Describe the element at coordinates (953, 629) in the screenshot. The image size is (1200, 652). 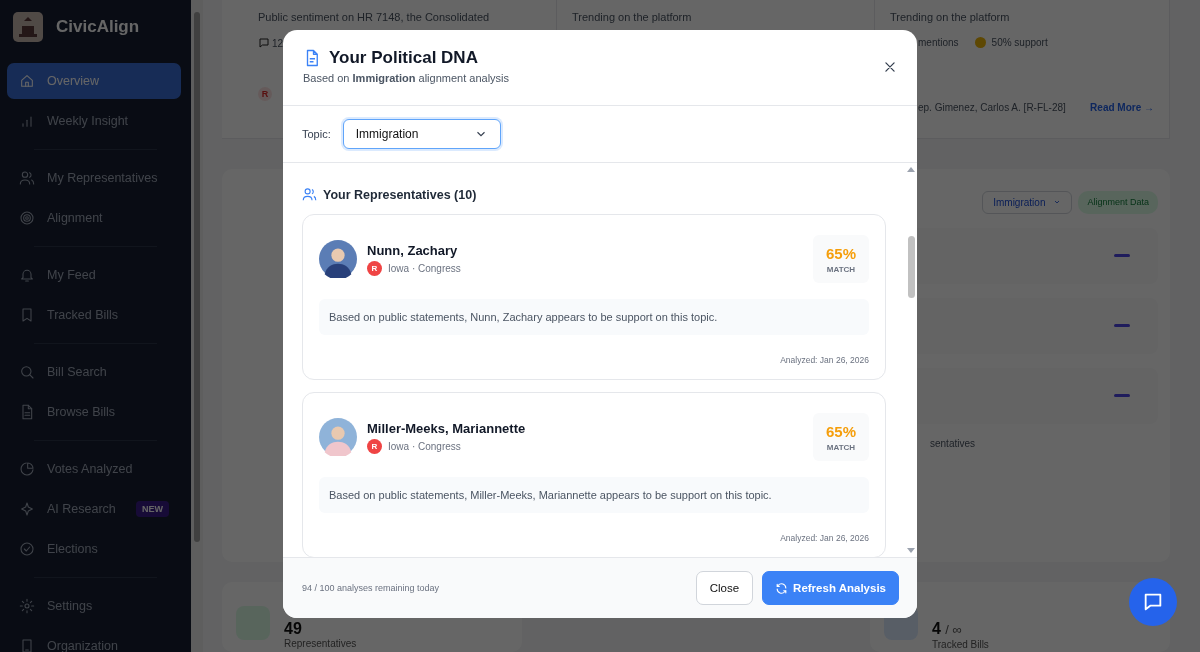
I see `stat-suffix: / ∞` at that location.